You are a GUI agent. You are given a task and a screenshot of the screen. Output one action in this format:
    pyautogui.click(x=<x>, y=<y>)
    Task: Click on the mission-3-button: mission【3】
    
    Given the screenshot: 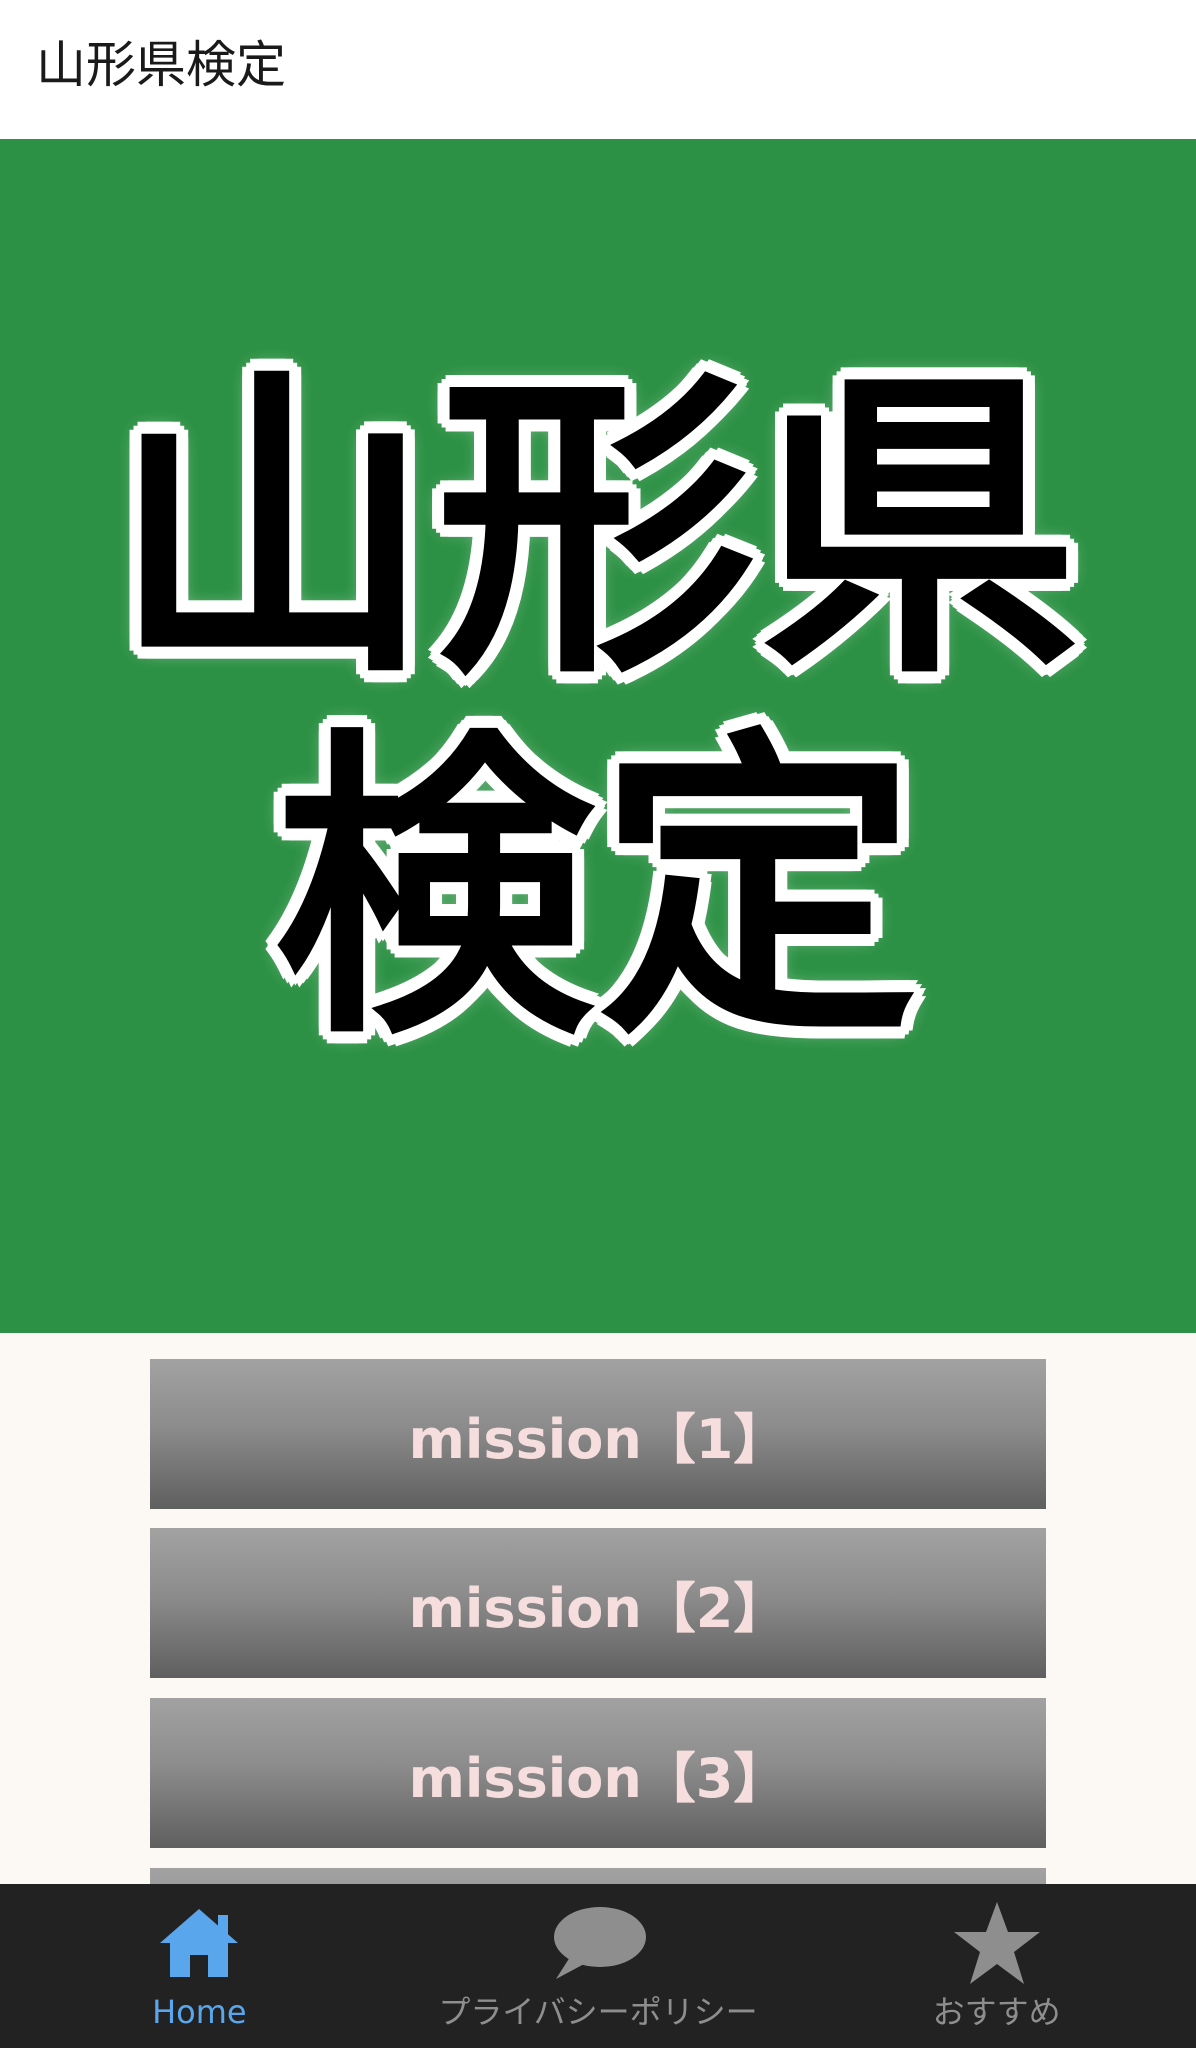 What is the action you would take?
    pyautogui.click(x=598, y=1773)
    